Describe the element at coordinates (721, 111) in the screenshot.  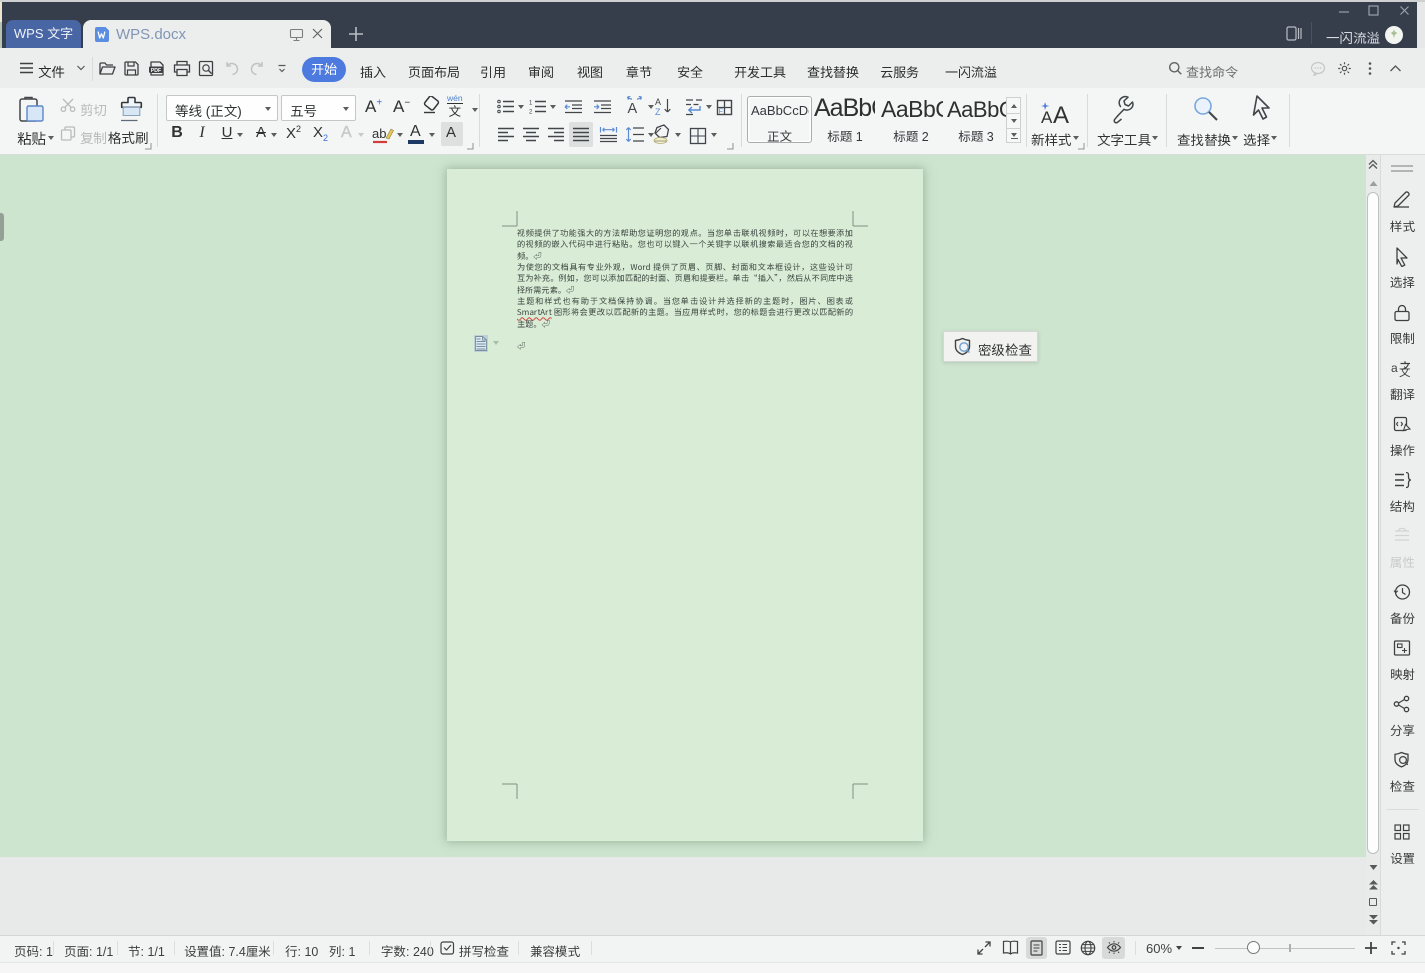
I see `svg-text: F` at that location.